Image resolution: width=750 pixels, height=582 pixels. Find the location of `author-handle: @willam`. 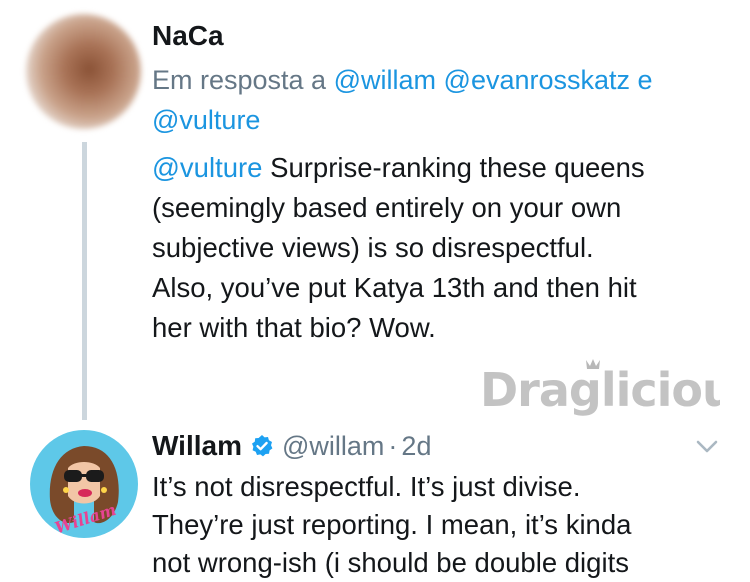

author-handle: @willam is located at coordinates (333, 446).